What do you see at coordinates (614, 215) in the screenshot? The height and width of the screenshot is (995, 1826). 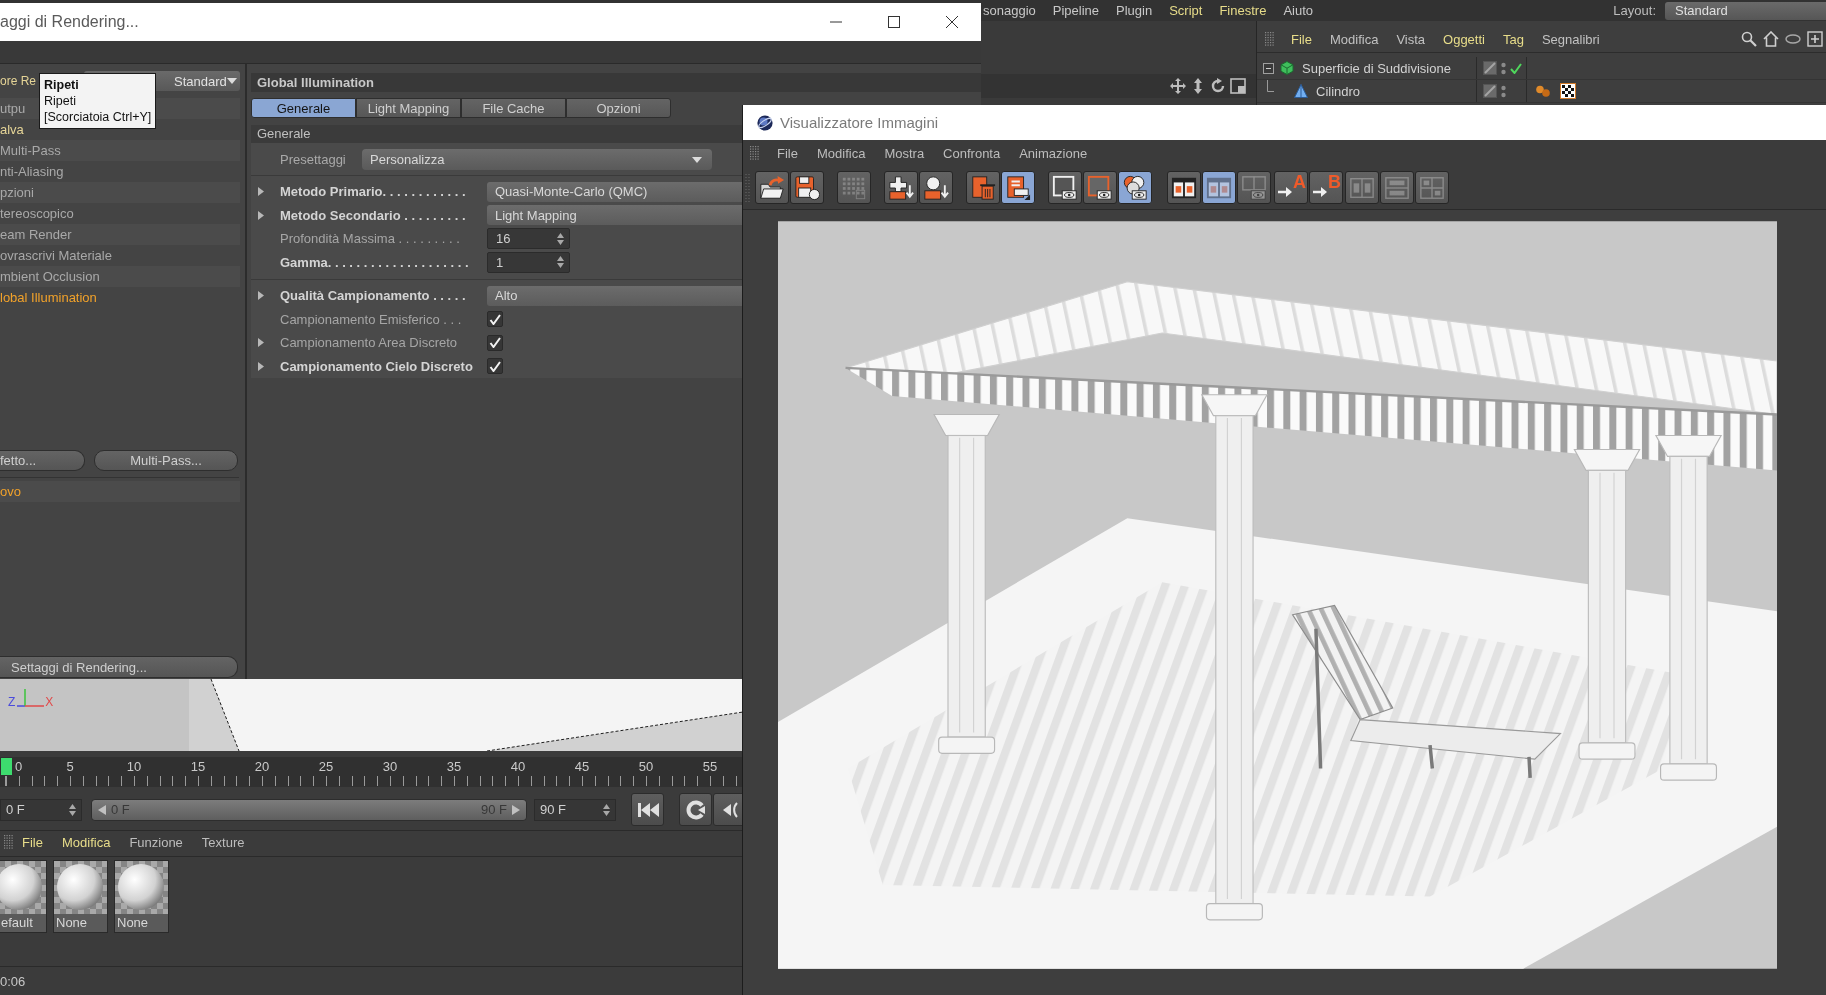 I see `param-dropdown: Light Mapping` at bounding box center [614, 215].